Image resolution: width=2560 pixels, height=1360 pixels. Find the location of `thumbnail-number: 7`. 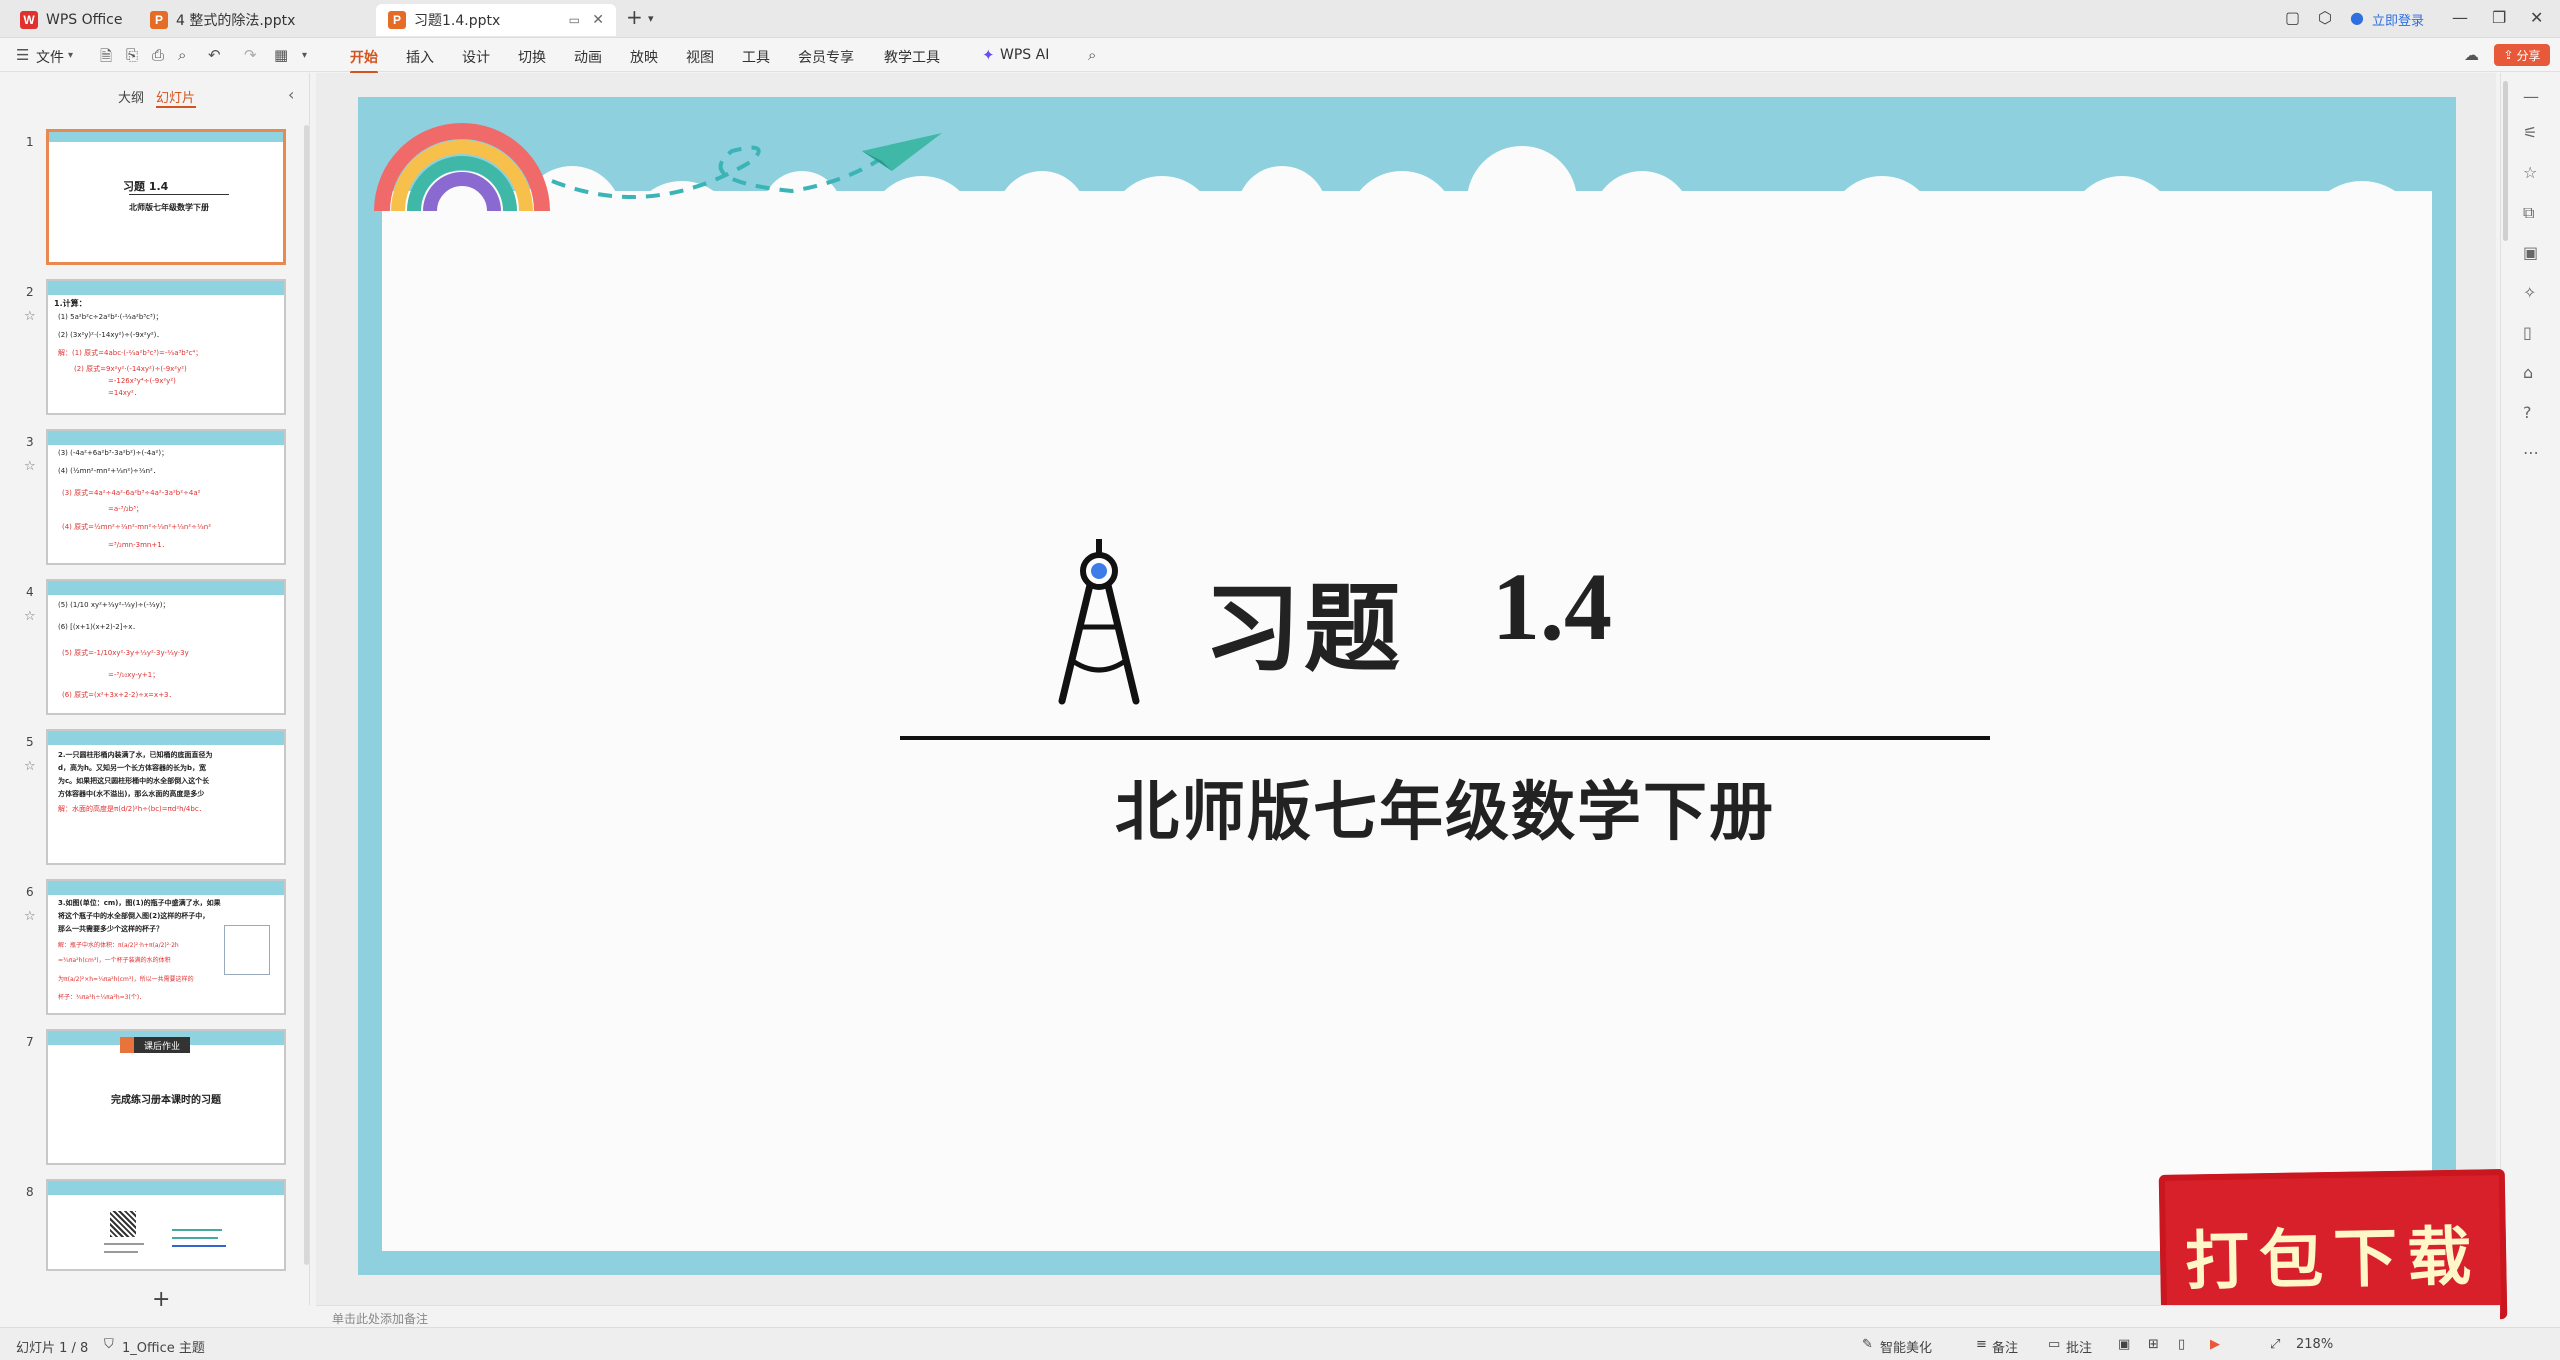

thumbnail-number: 7 is located at coordinates (30, 1042).